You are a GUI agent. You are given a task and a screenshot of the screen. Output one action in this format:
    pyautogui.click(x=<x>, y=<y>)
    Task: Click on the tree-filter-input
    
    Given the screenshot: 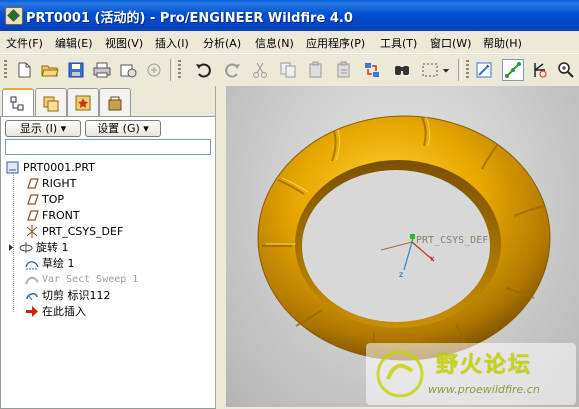 What is the action you would take?
    pyautogui.click(x=108, y=147)
    